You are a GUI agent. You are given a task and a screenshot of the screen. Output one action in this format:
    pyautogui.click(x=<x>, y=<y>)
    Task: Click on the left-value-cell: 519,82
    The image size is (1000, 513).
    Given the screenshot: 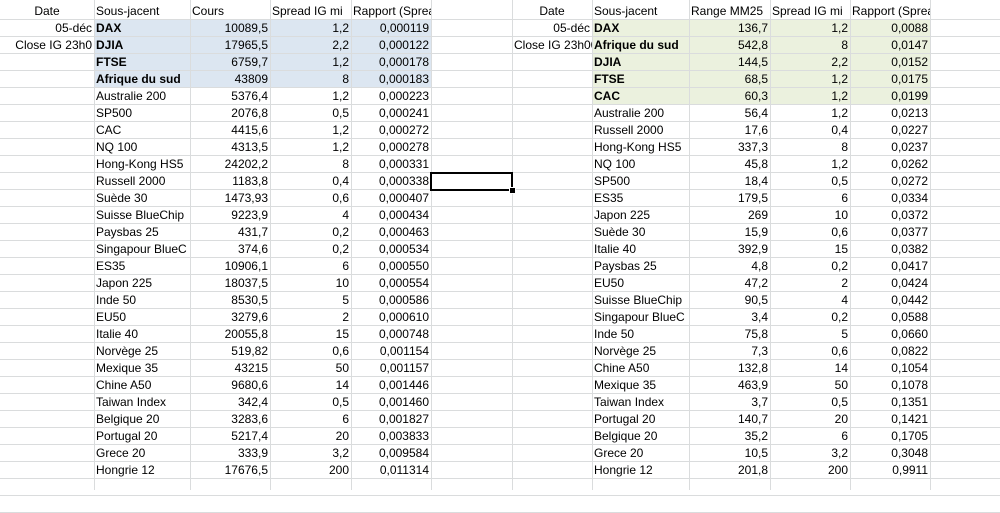 What is the action you would take?
    pyautogui.click(x=230, y=351)
    